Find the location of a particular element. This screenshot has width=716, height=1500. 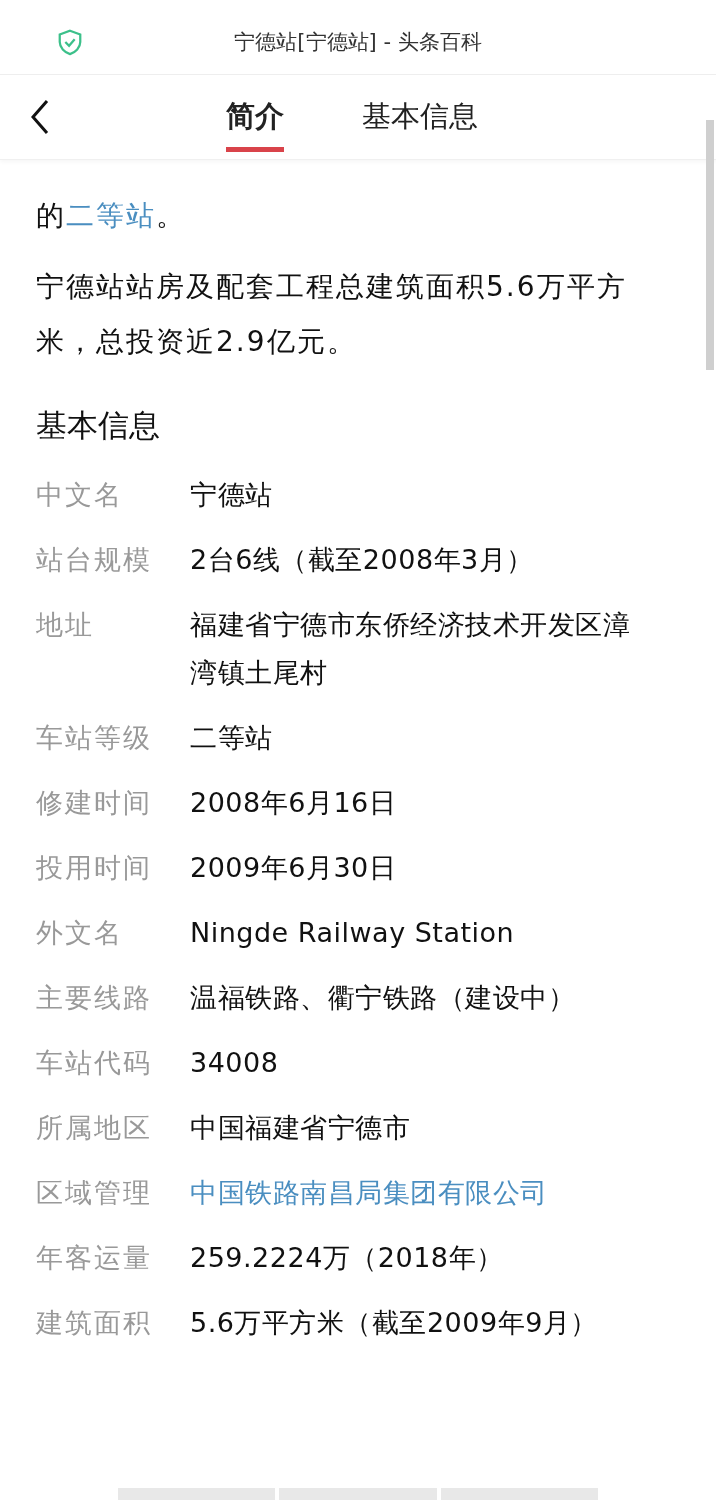

field-value: 中国福建省宁德市 is located at coordinates (300, 1128).